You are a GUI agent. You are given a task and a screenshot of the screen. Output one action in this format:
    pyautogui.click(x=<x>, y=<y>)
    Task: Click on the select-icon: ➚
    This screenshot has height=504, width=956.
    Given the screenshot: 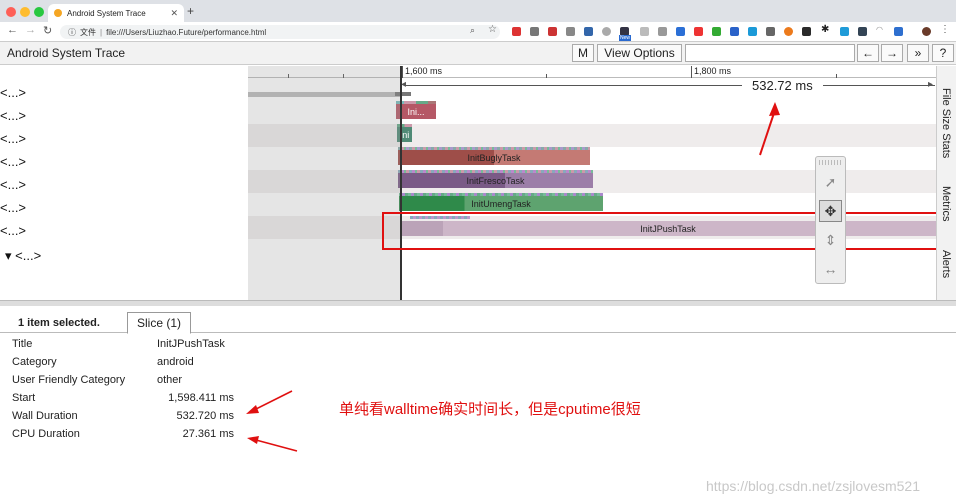 What is the action you would take?
    pyautogui.click(x=830, y=182)
    